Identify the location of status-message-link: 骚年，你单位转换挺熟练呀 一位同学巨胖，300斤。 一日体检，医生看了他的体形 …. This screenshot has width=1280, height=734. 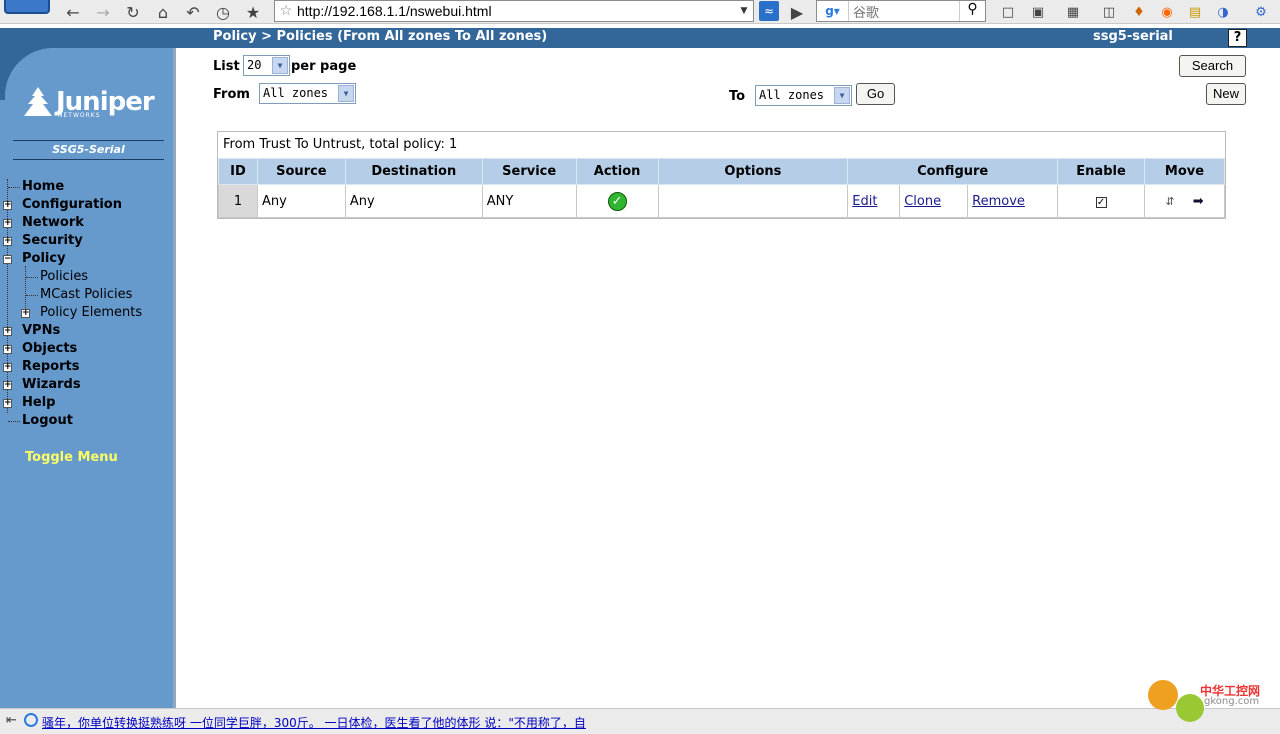
(314, 722).